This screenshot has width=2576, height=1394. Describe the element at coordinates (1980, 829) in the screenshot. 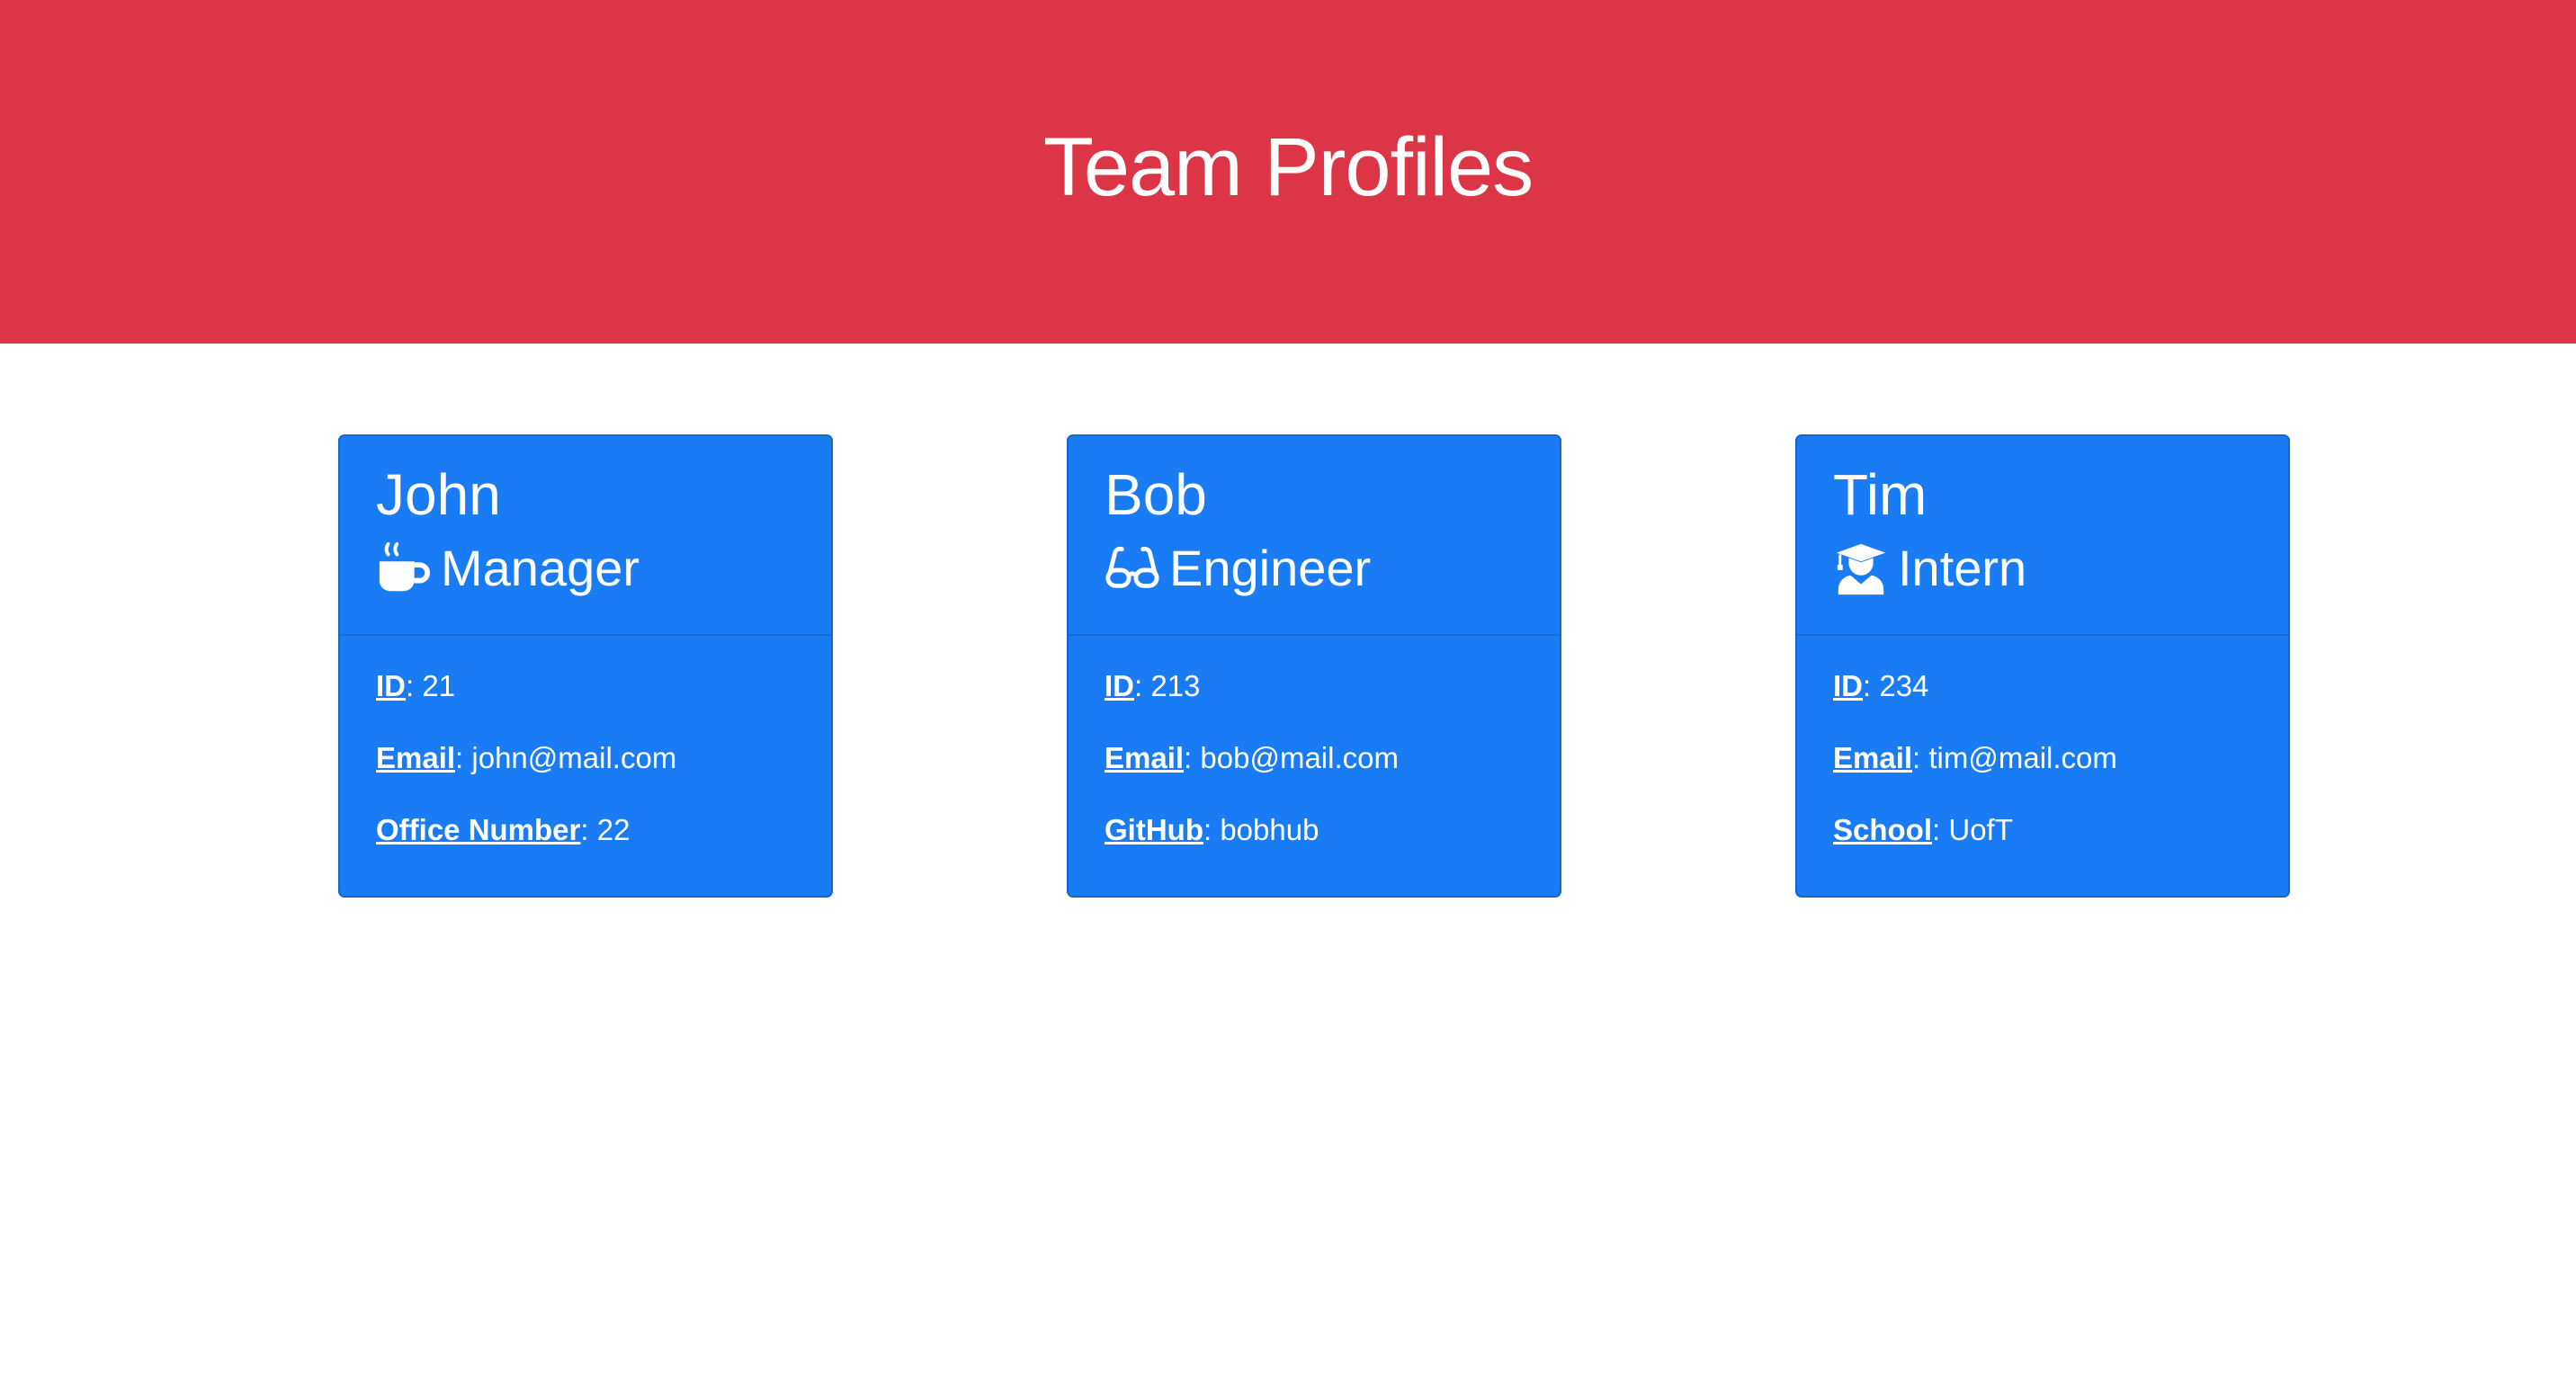

I see `school-value: UofT` at that location.